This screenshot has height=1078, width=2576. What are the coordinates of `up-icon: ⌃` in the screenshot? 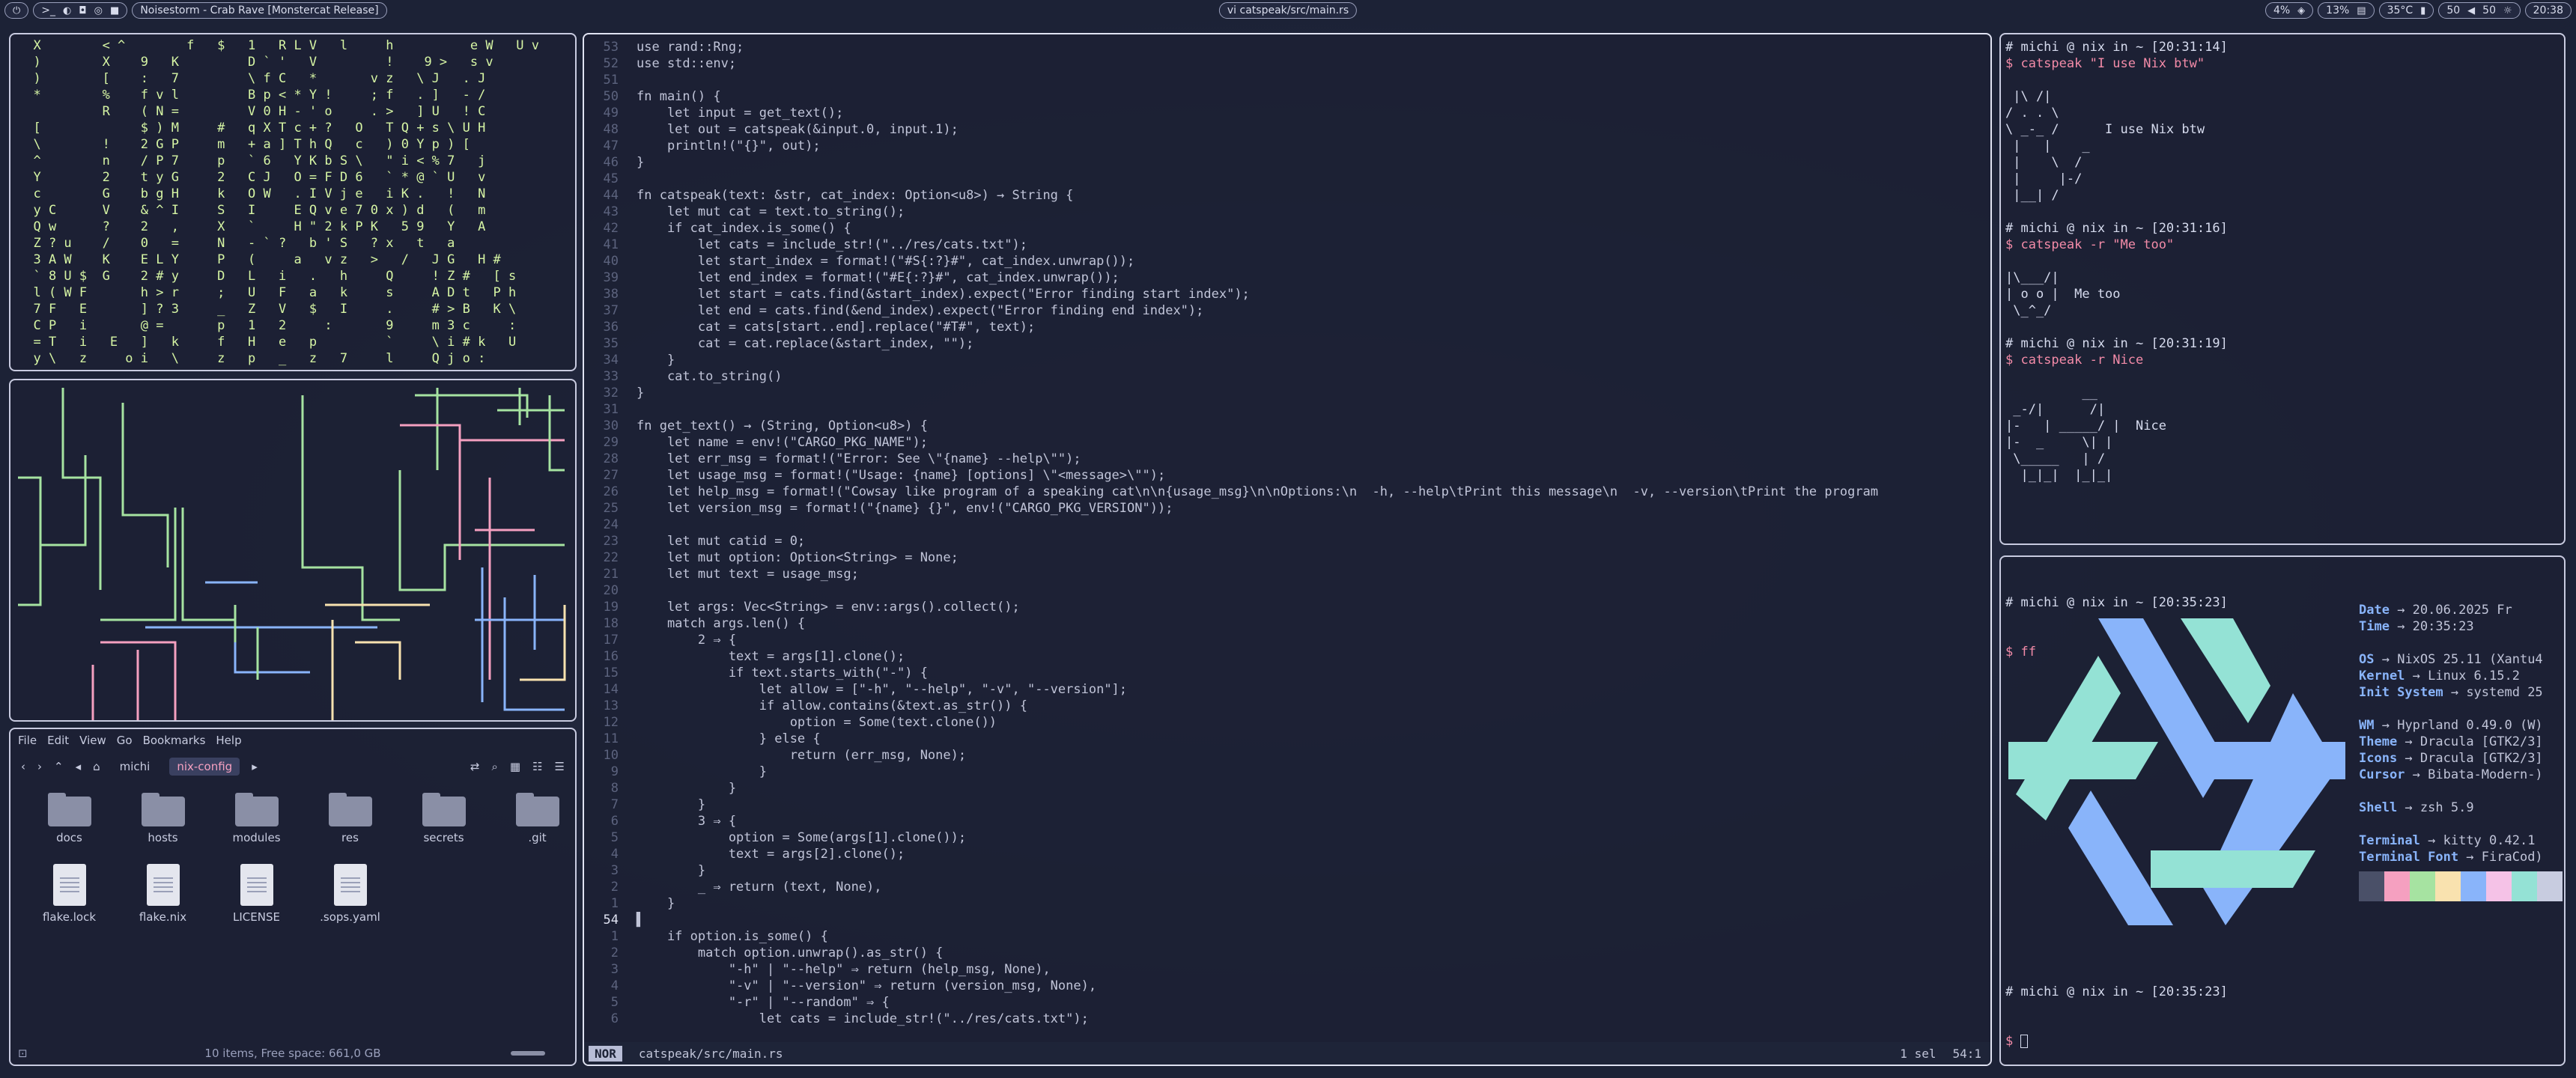 It's located at (59, 766).